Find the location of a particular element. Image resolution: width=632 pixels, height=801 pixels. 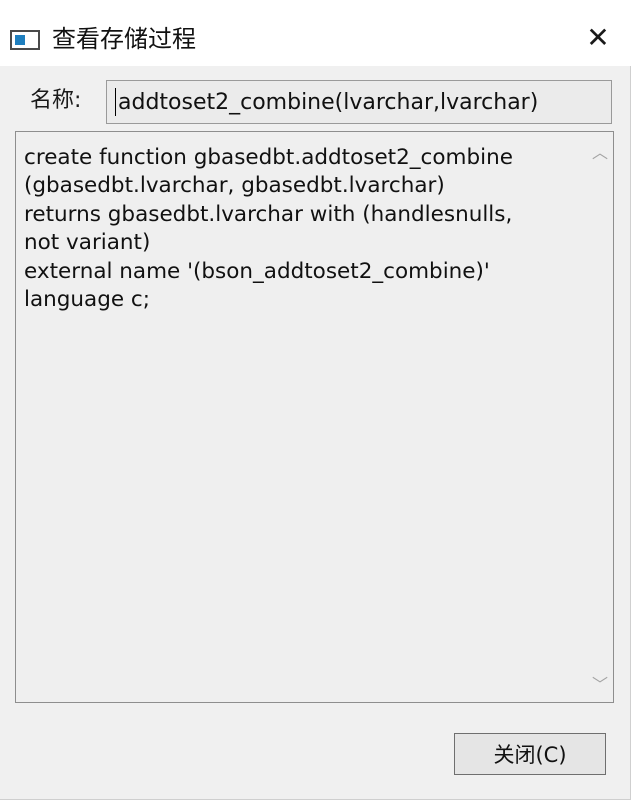

name-field: addtoset2_combine(lvarchar,lvarchar) is located at coordinates (359, 102).